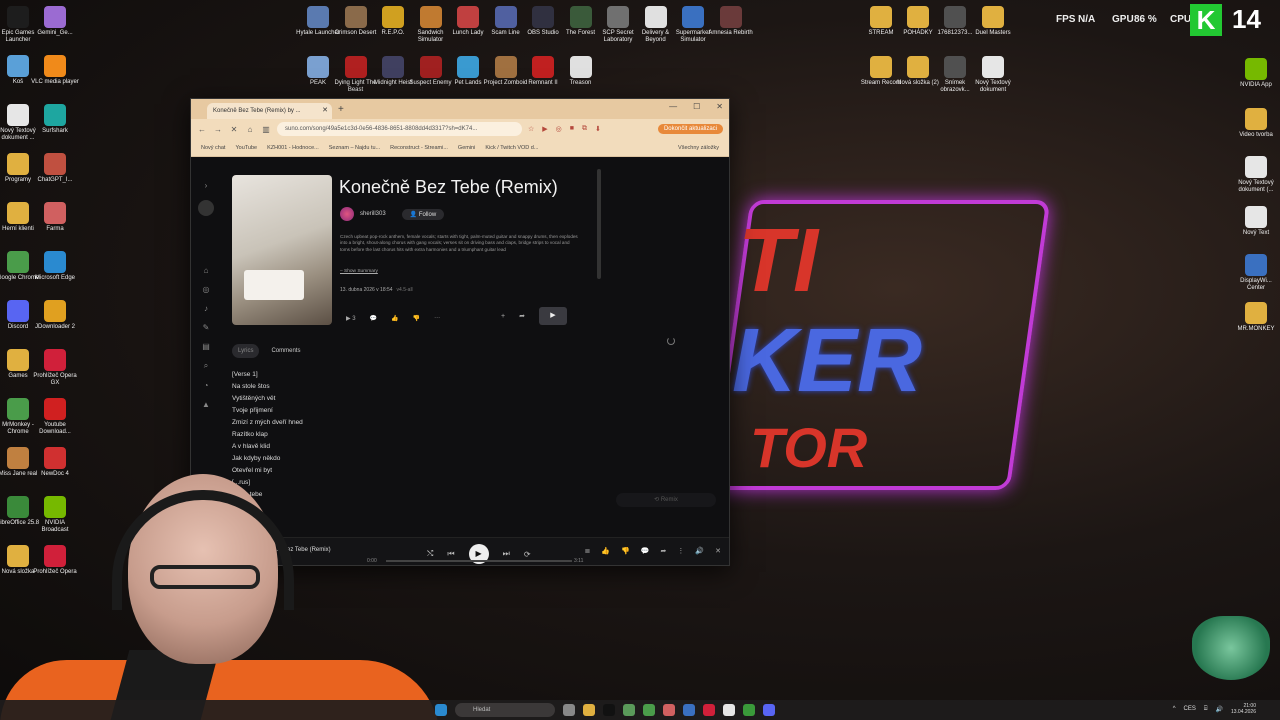 The width and height of the screenshot is (1280, 720). I want to click on artist-avatar, so click(347, 214).